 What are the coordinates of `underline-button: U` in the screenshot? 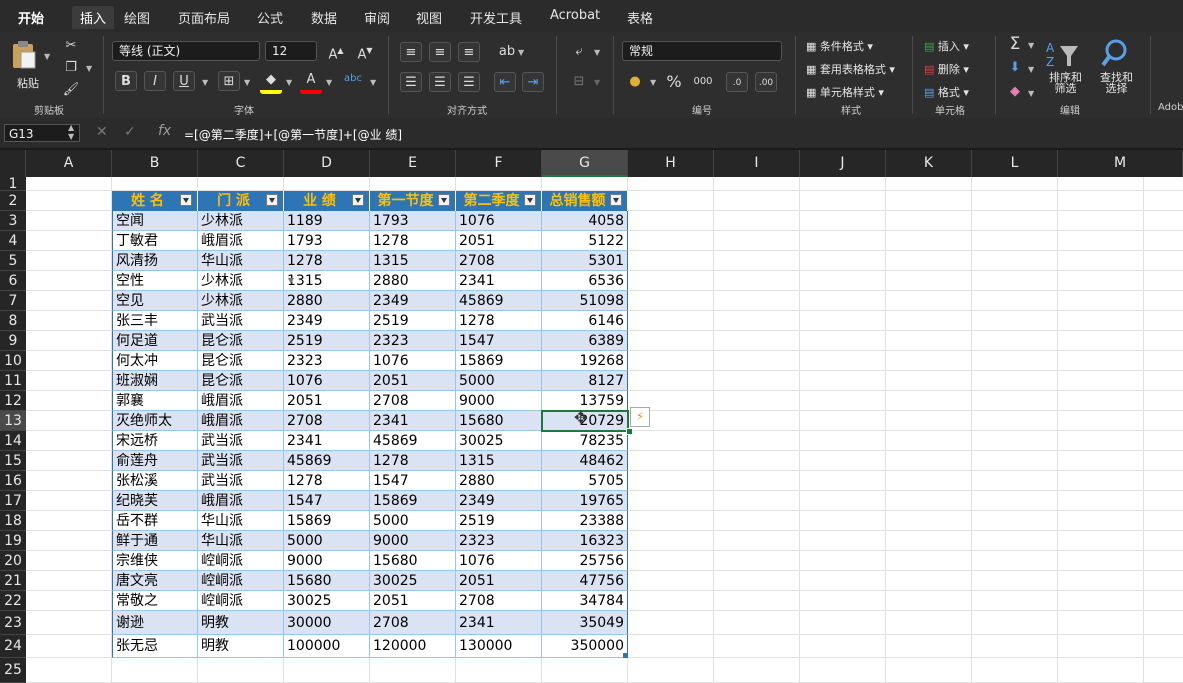 It's located at (184, 81).